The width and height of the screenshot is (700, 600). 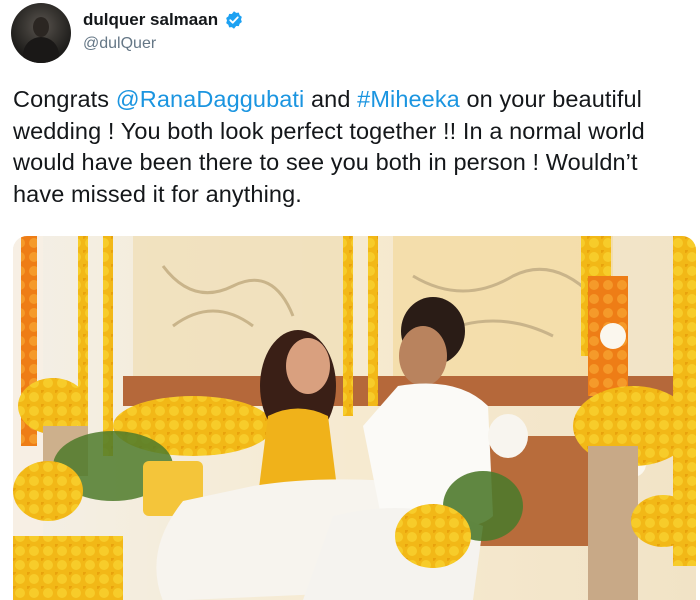 I want to click on hashtag-link: #Miheeka, so click(x=408, y=99).